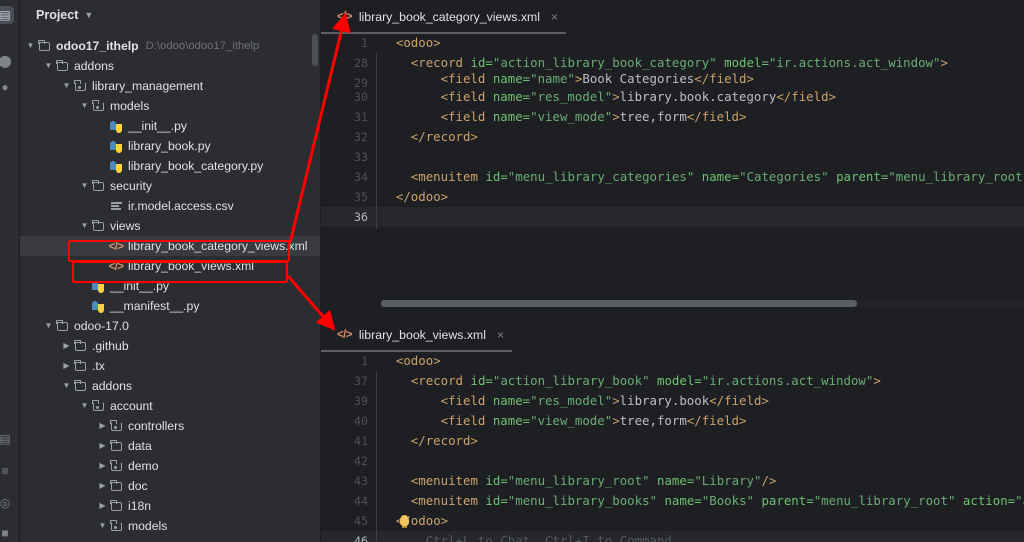 The width and height of the screenshot is (1024, 542). Describe the element at coordinates (672, 461) in the screenshot. I see `code-line: 42` at that location.